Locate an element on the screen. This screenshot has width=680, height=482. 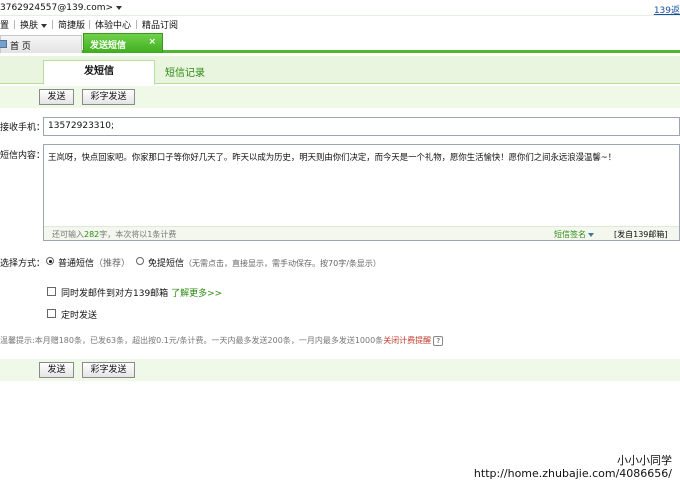
menu-subscribe: 精品订阅 is located at coordinates (160, 24).